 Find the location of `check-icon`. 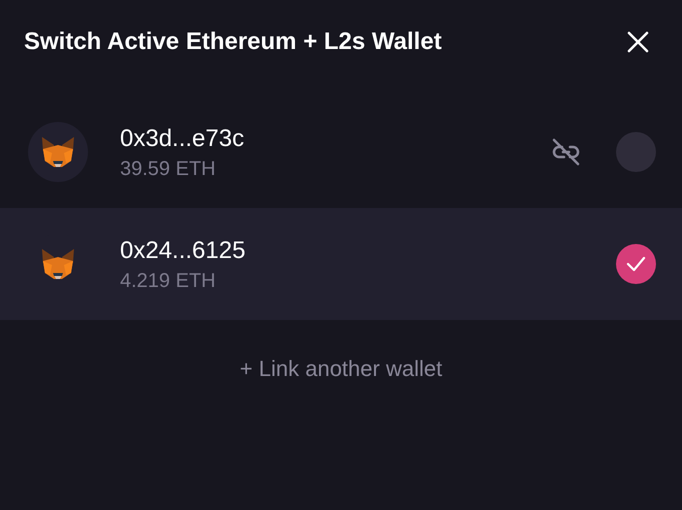

check-icon is located at coordinates (636, 264).